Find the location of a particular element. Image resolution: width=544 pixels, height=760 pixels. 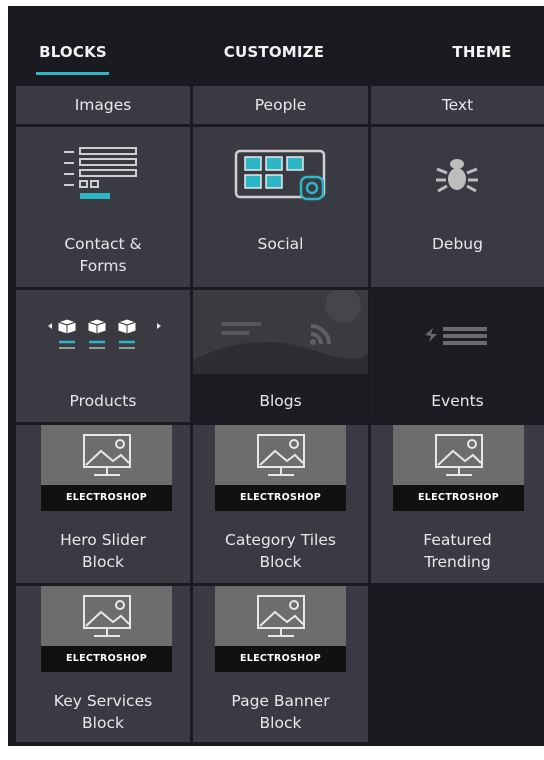

block-hero-slider: ELECTROSHOP Hero Slider Block is located at coordinates (103, 504).